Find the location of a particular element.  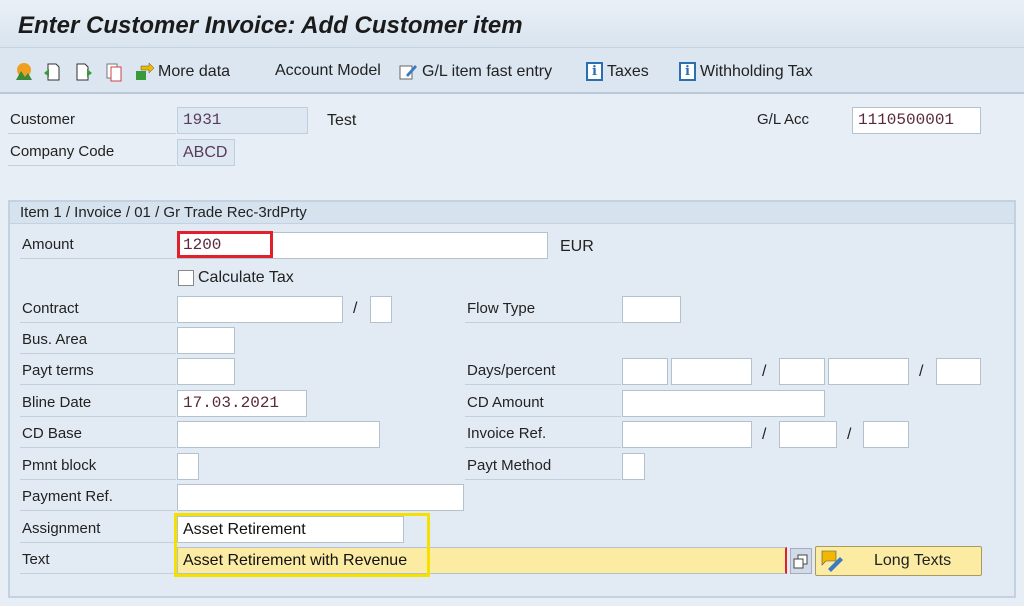

customer-field: 1931 is located at coordinates (242, 120).